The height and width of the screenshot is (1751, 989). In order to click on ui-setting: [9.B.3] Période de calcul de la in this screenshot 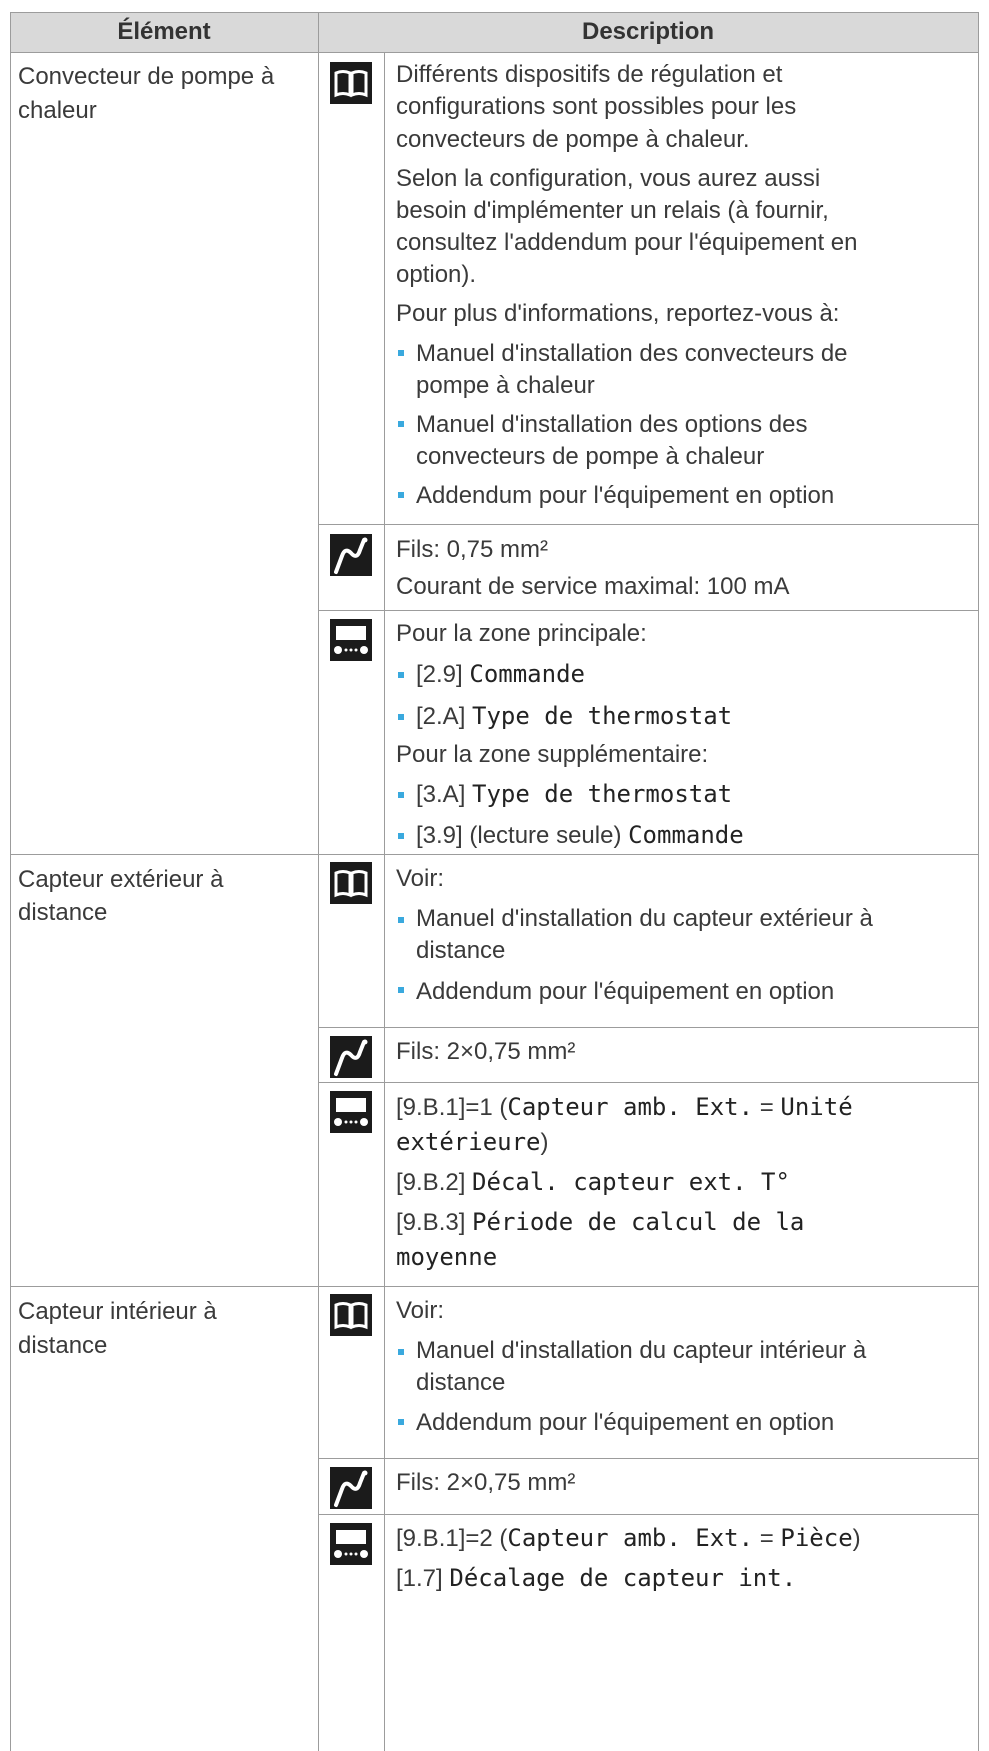, I will do `click(600, 1222)`.